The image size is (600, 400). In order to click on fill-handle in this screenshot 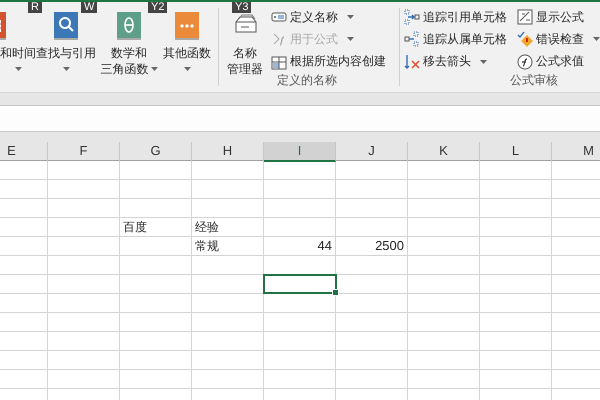, I will do `click(335, 292)`.